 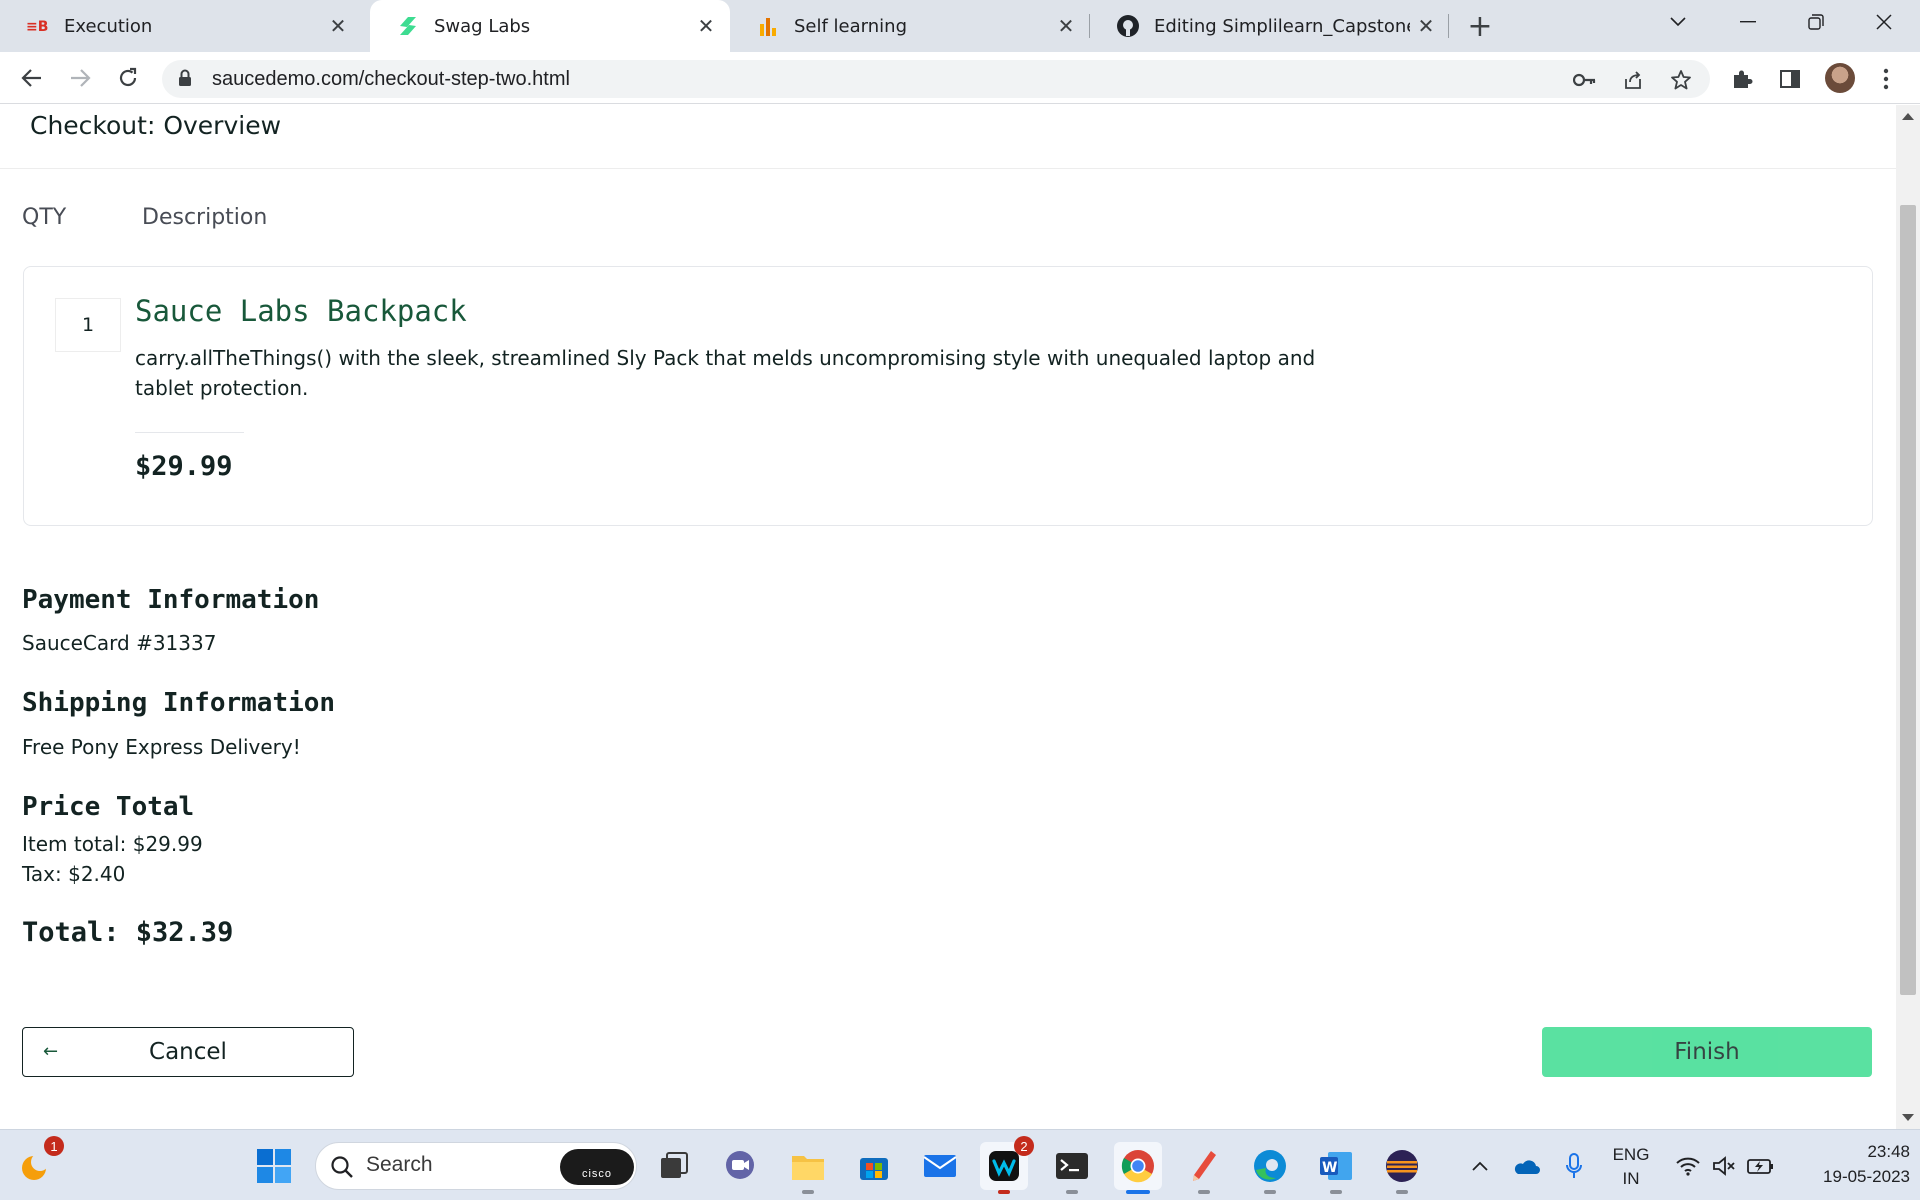 I want to click on svg-text: ≡B, so click(x=37, y=26).